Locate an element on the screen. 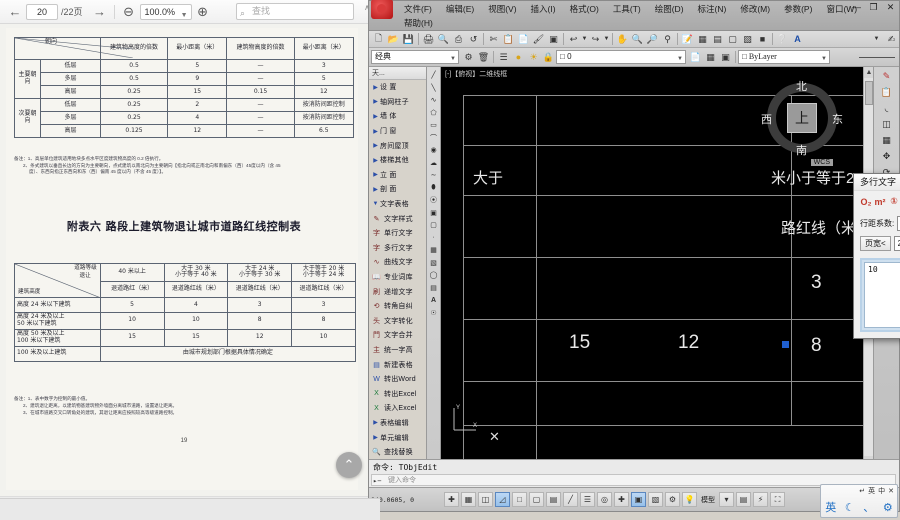 This screenshot has height=520, width=900. extra-tool-icon: ✍ is located at coordinates (891, 39).